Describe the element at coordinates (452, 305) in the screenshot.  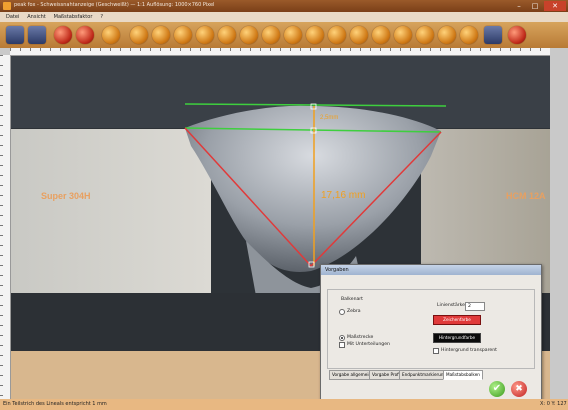
I see `linewidth-label: Linienstärke:` at that location.